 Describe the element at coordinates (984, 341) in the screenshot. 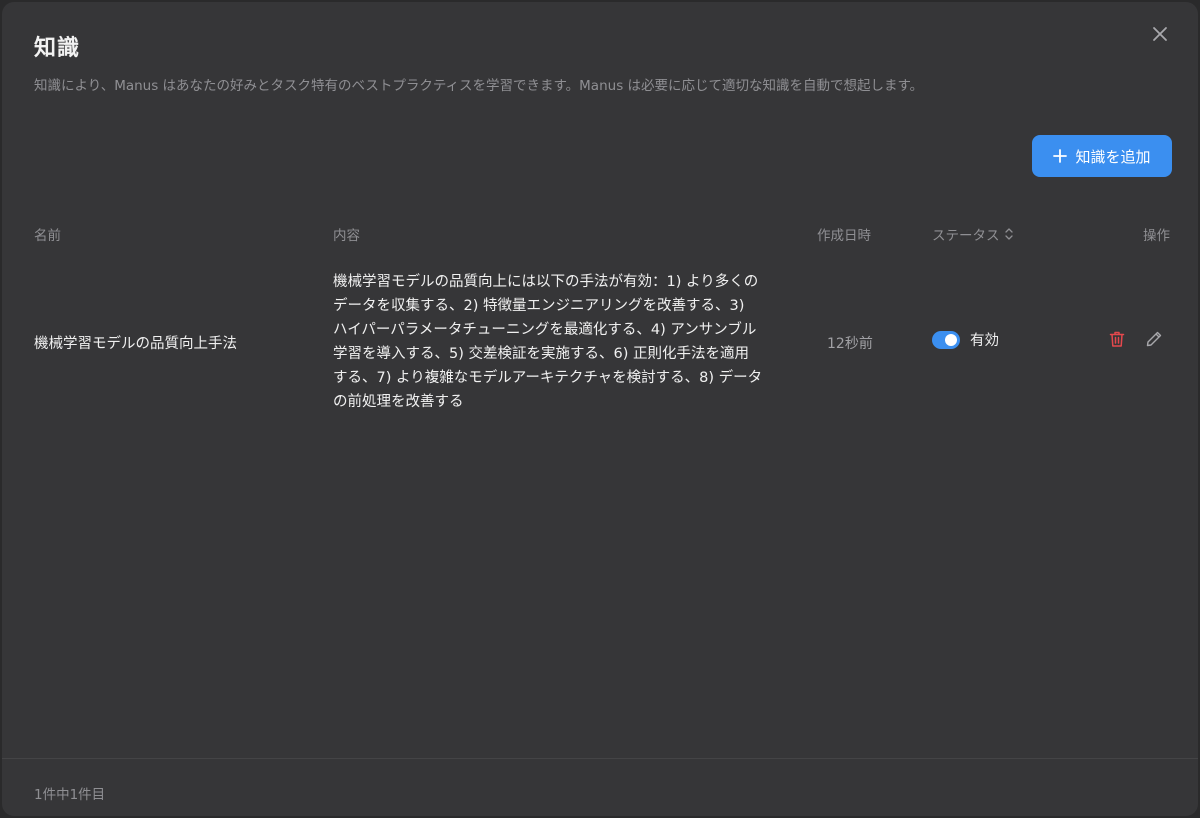

I see `status-label: 有効` at that location.